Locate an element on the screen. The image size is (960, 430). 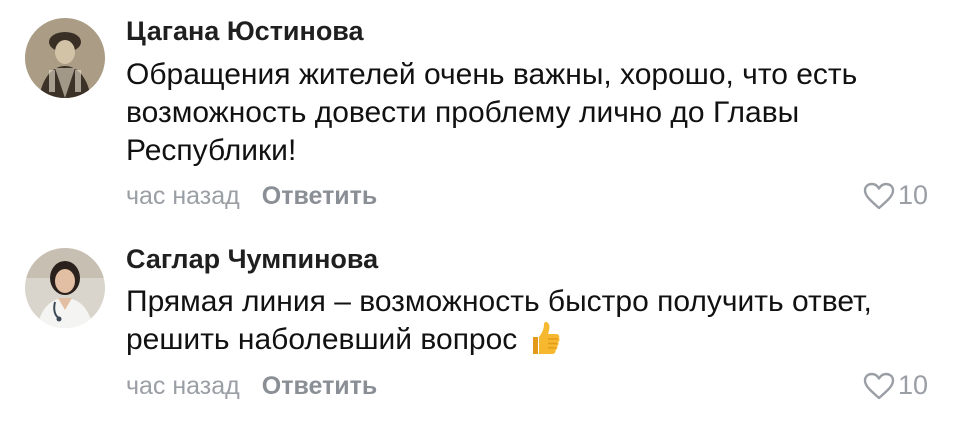
avatar-photo-doctor is located at coordinates (65, 288).